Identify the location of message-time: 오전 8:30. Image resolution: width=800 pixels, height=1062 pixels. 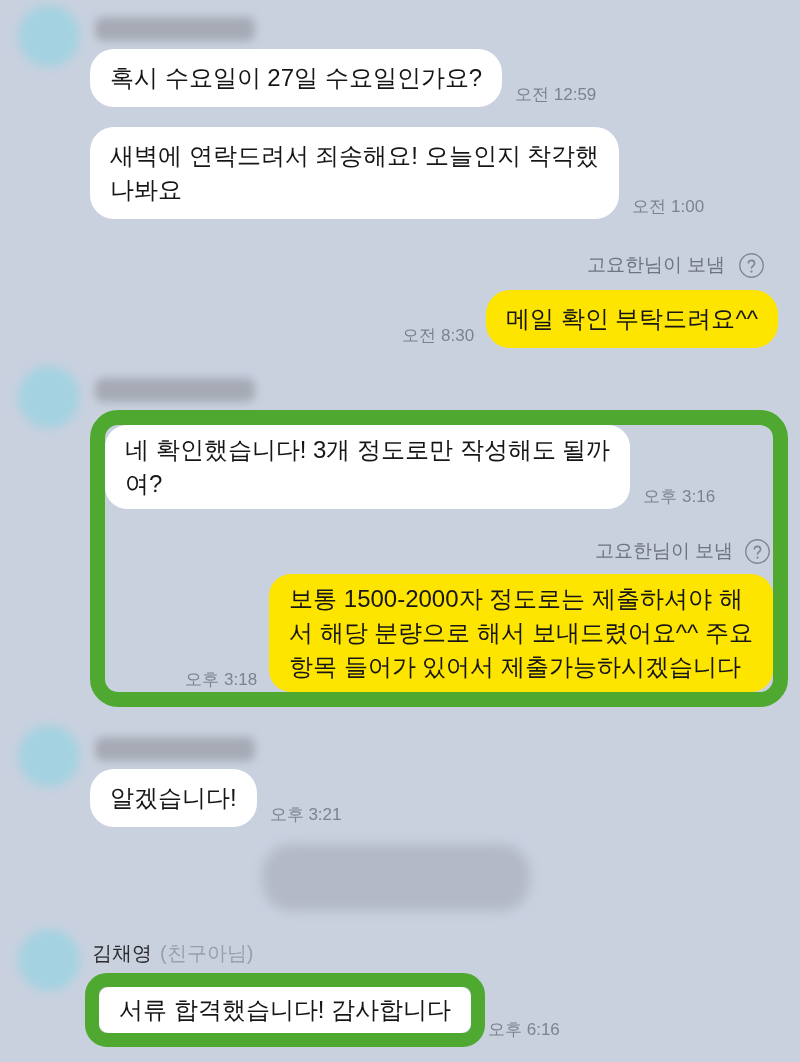
(438, 336).